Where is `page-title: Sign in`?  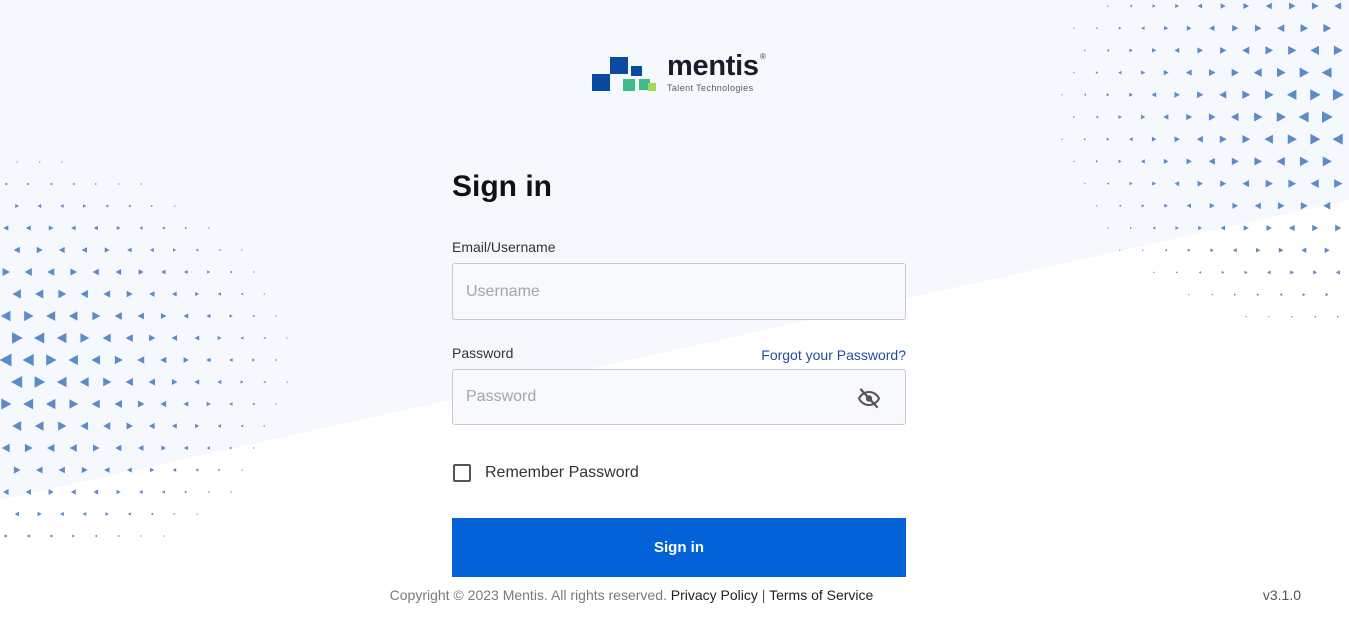
page-title: Sign in is located at coordinates (502, 186).